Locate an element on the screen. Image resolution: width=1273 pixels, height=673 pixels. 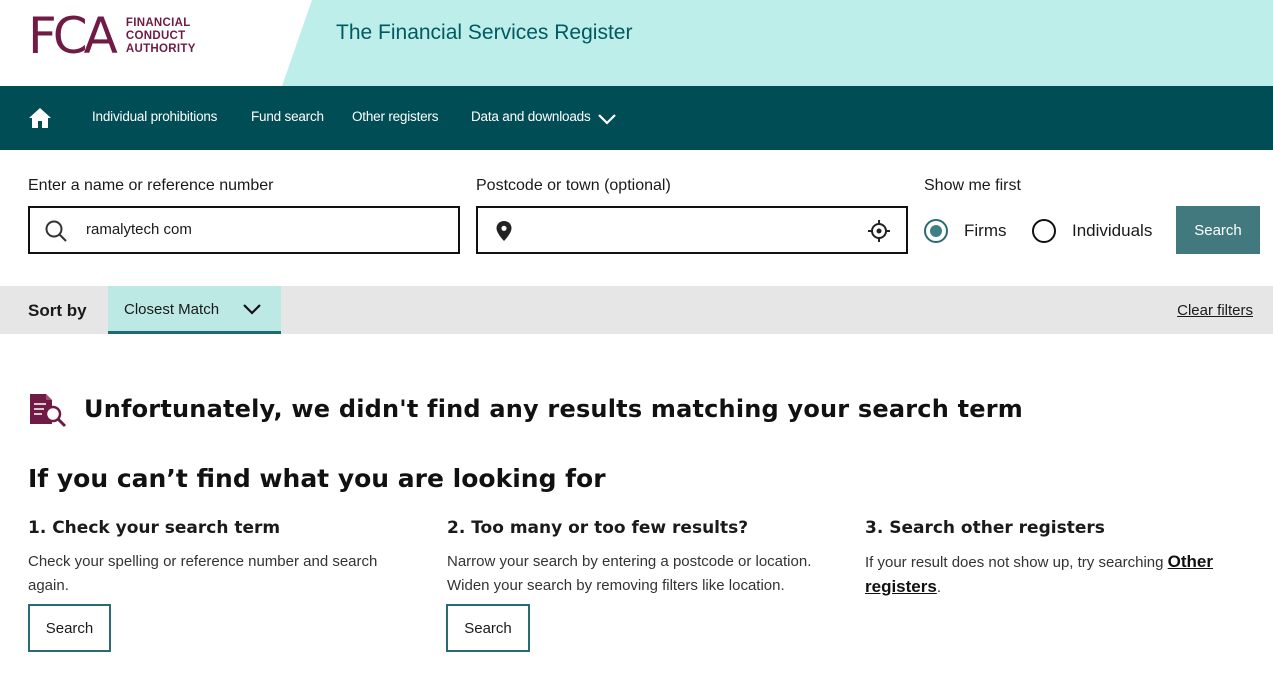
other-registers-link: Other is located at coordinates (1190, 561).